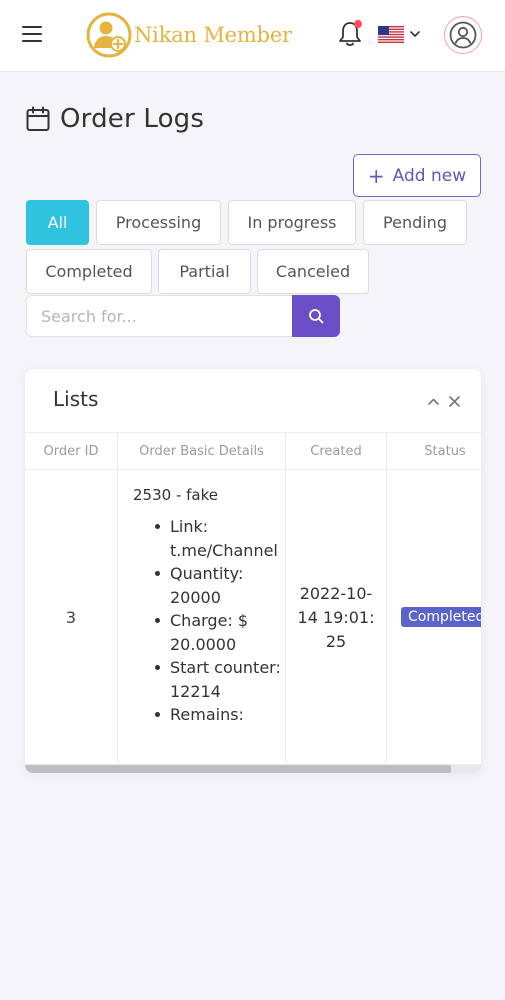  Describe the element at coordinates (208, 538) in the screenshot. I see `detail-link: Link: t.me/Channel` at that location.